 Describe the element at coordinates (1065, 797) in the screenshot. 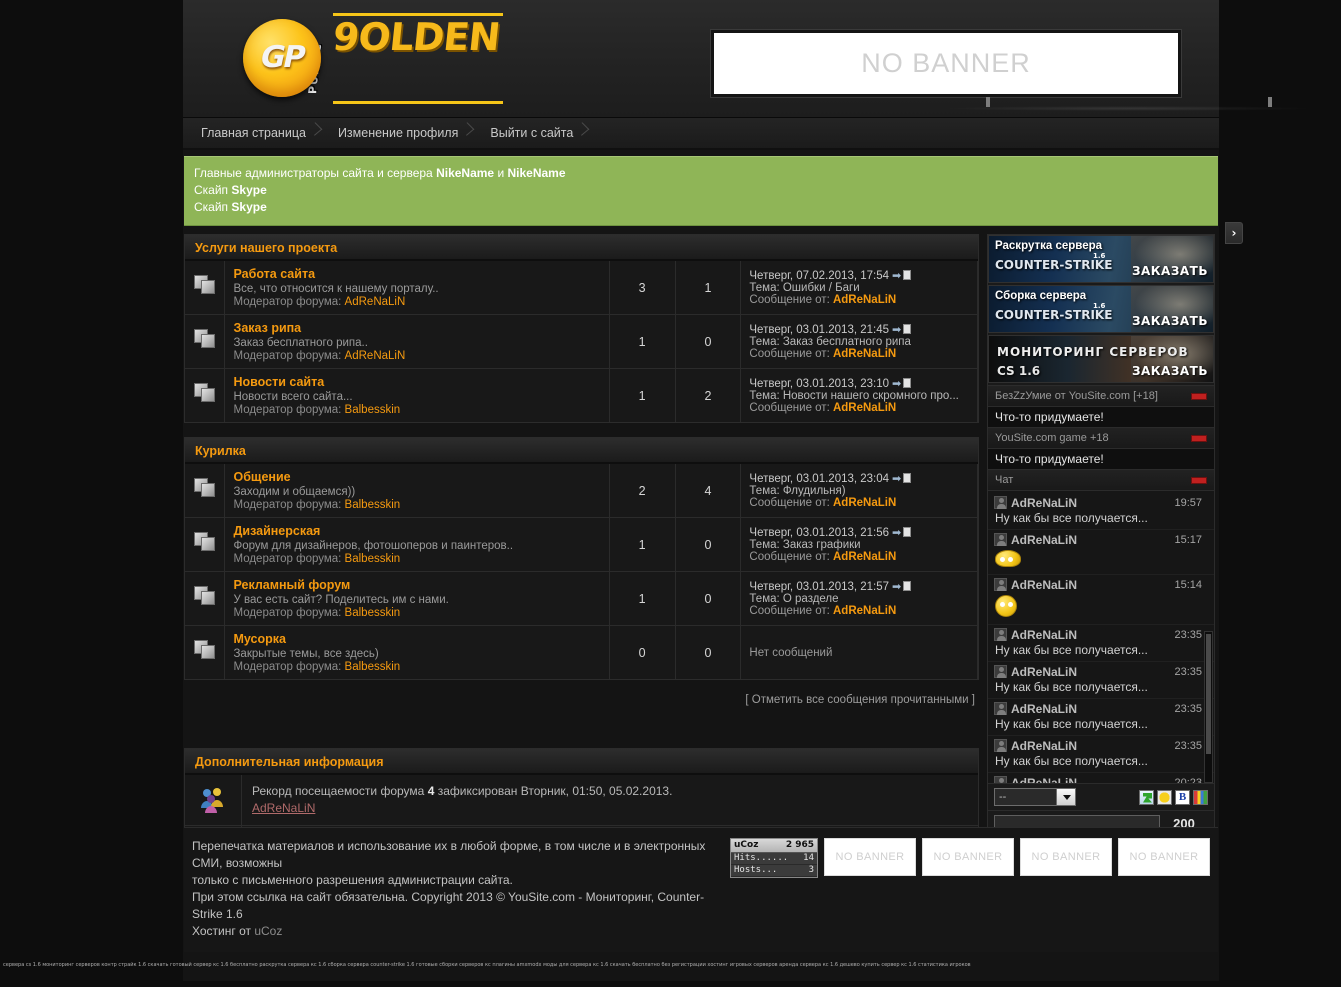

I see `chevron-down-icon` at that location.